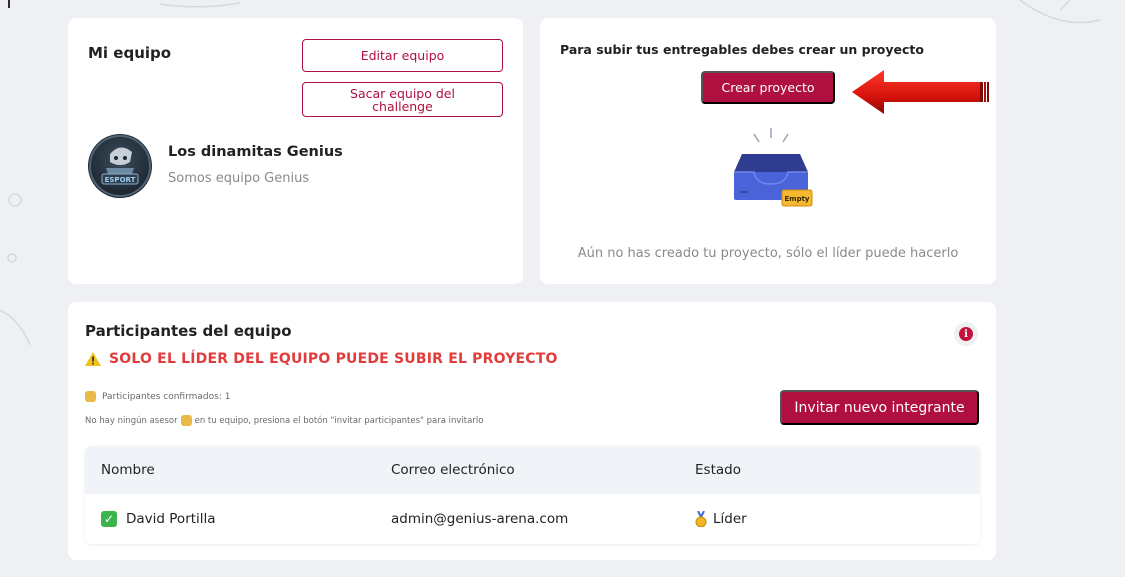 This screenshot has height=577, width=1125. What do you see at coordinates (239, 178) in the screenshot?
I see `team-description: Somos equipo Genius` at bounding box center [239, 178].